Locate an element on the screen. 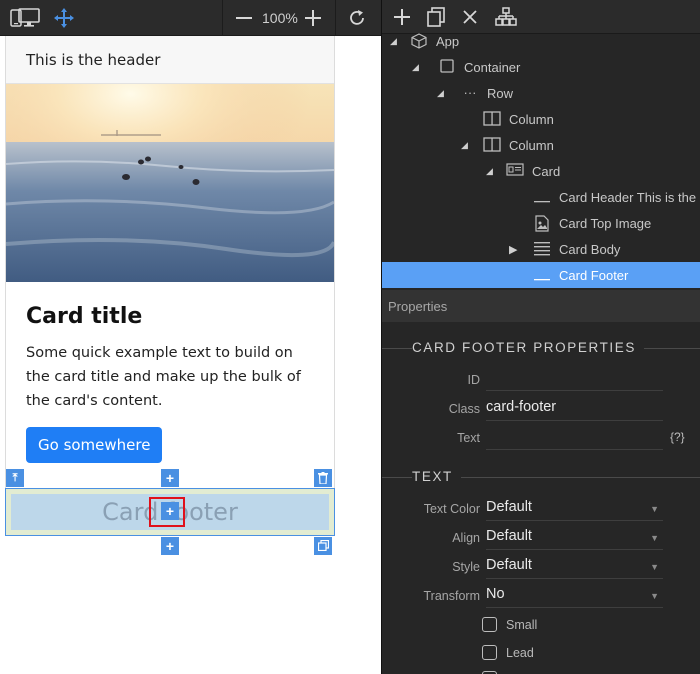  card-title: Card title is located at coordinates (84, 316).